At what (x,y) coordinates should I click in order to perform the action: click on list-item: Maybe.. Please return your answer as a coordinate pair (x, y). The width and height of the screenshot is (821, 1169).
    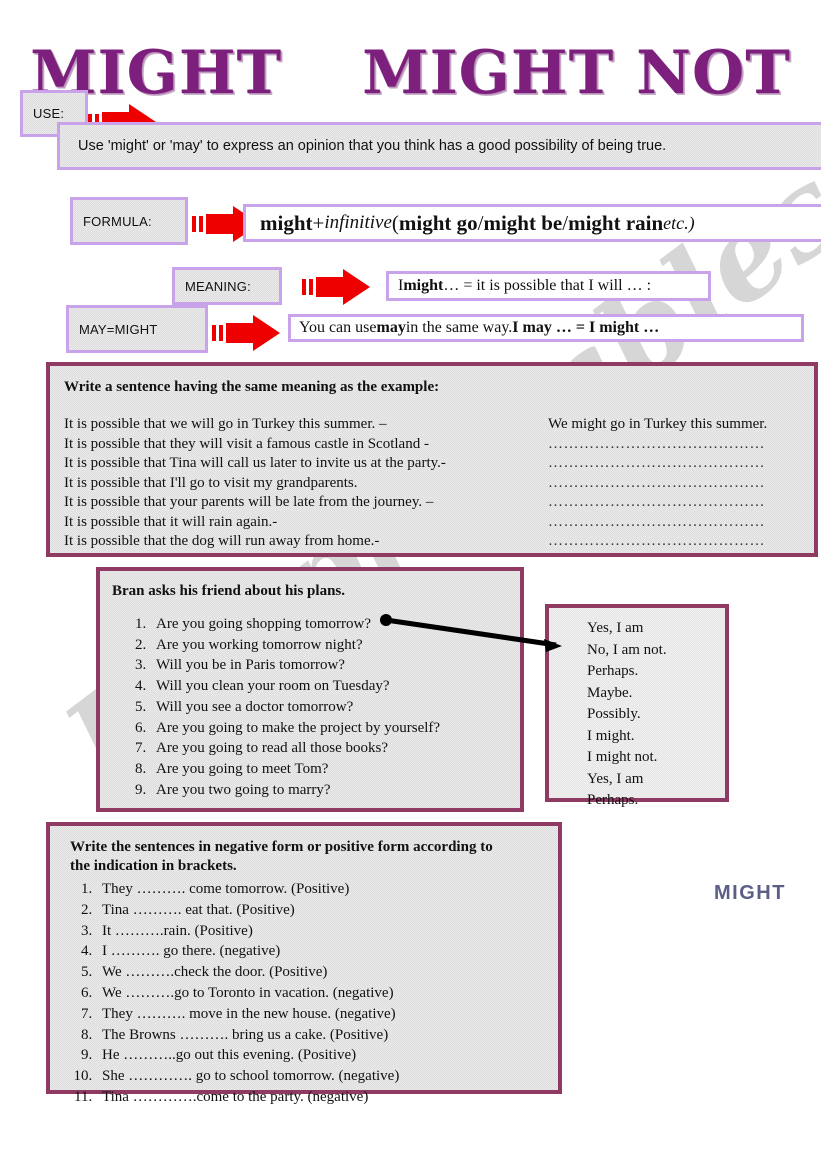
    Looking at the image, I should click on (610, 692).